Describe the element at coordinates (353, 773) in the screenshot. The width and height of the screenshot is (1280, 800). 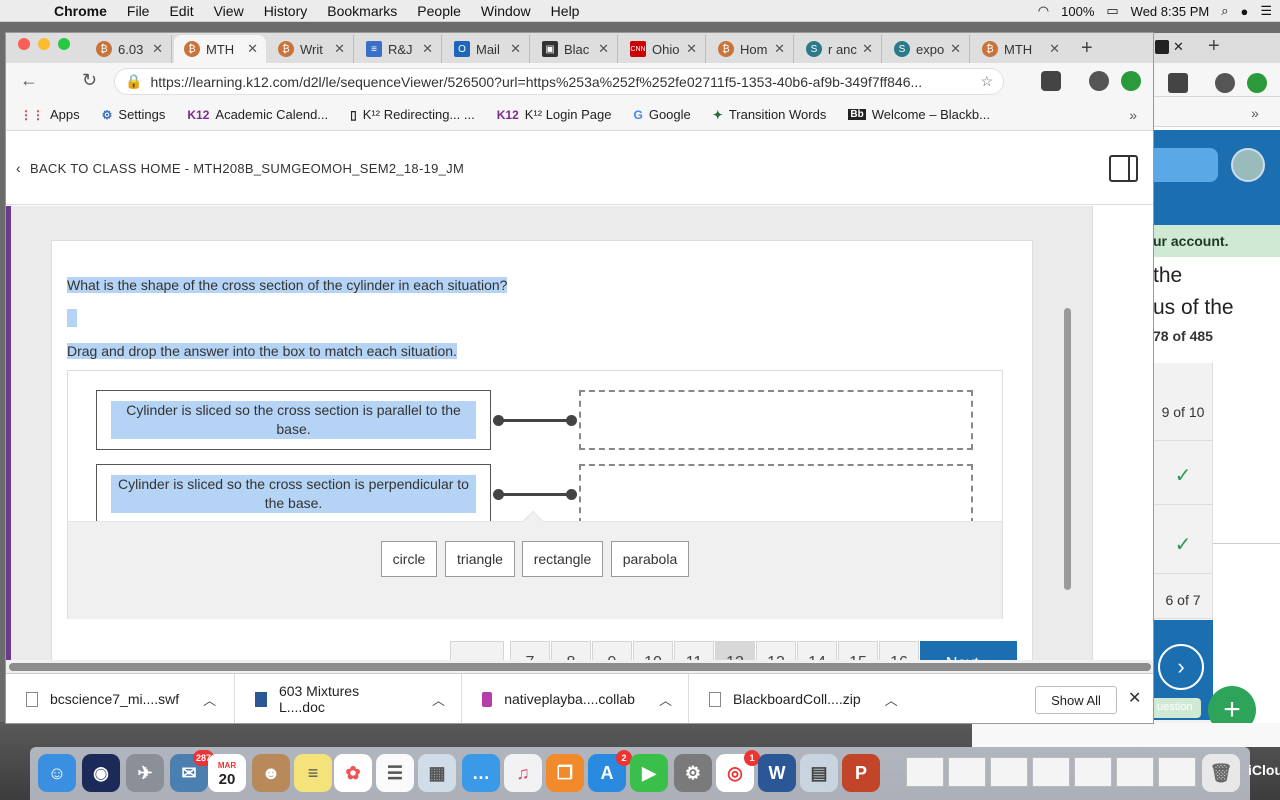
I see `photos-icon: ✿` at that location.